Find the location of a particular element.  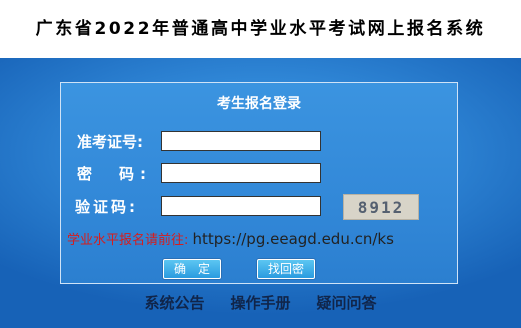

notice-prefix: 学业水平报名请前往: is located at coordinates (128, 240).